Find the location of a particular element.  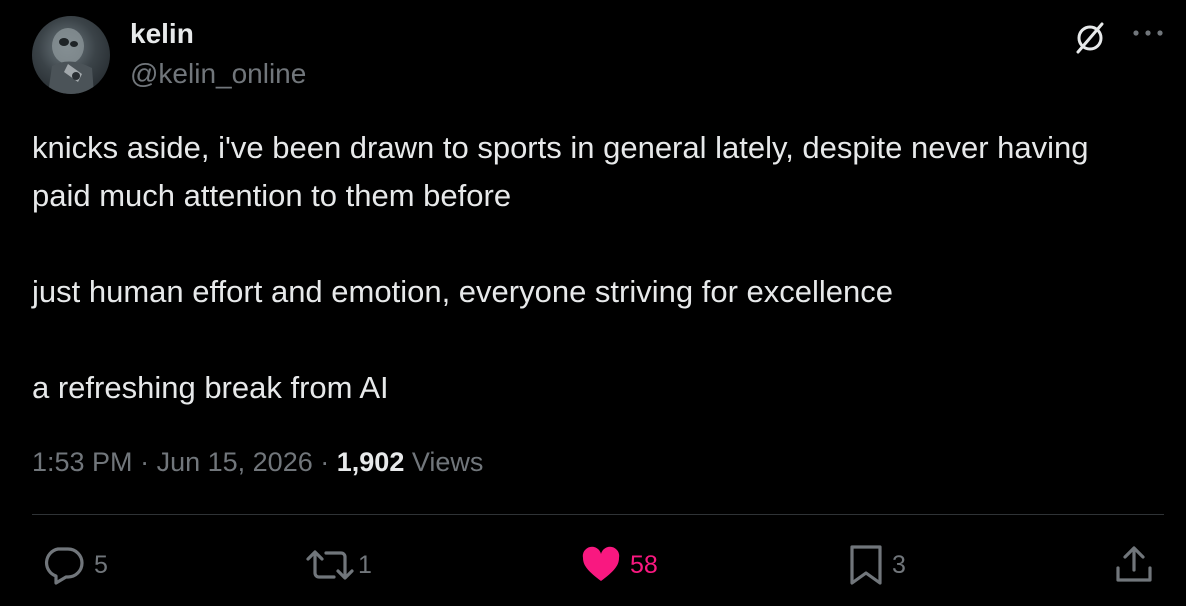

views-label: Views is located at coordinates (447, 462).